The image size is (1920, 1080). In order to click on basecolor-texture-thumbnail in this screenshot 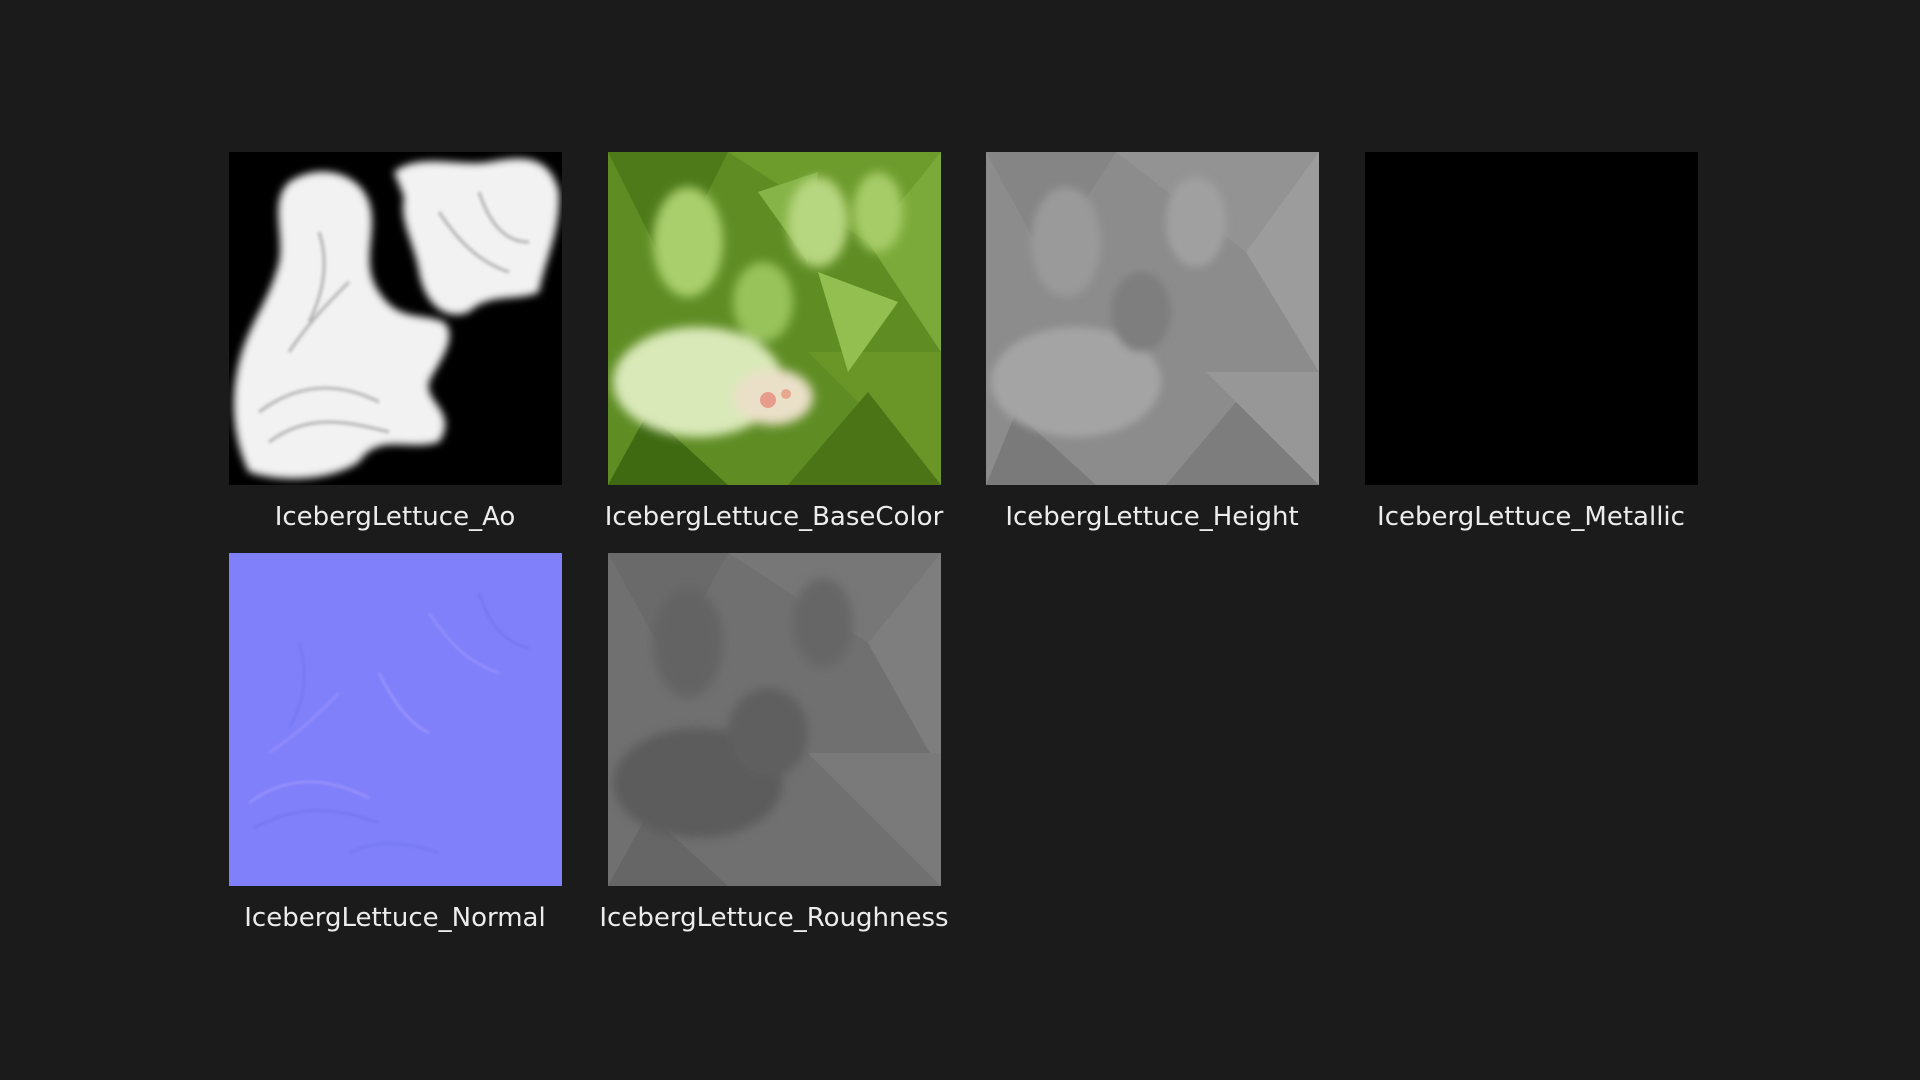, I will do `click(774, 318)`.